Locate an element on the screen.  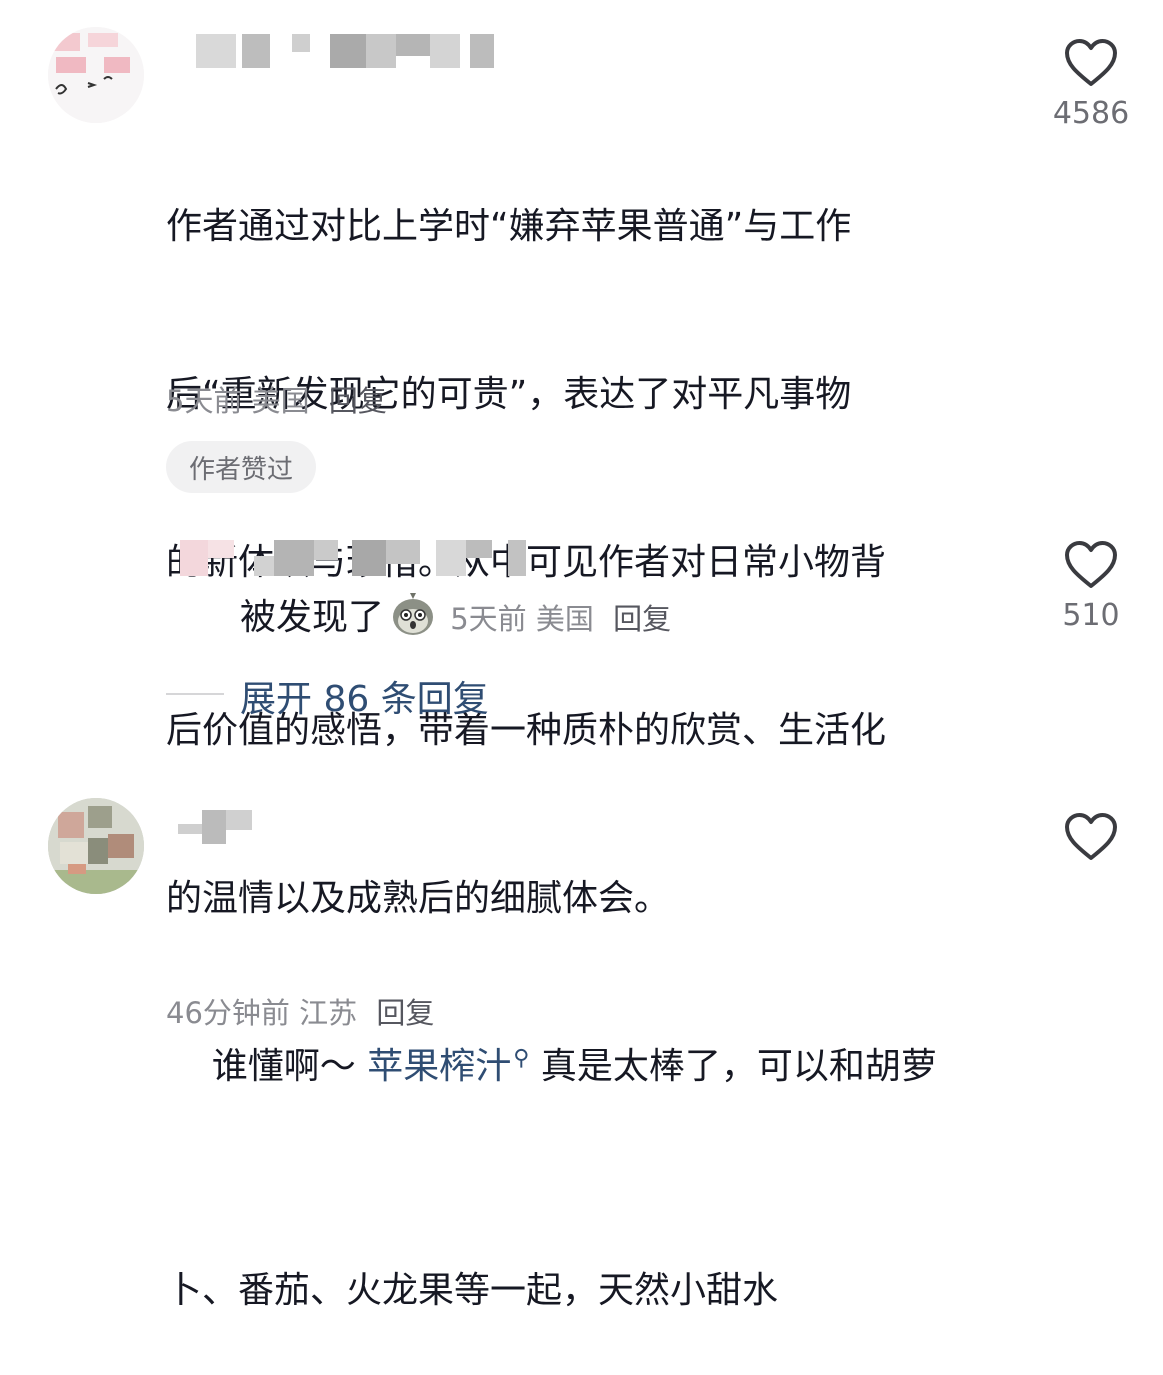
reply-text: 被发现了 is located at coordinates (312, 617).